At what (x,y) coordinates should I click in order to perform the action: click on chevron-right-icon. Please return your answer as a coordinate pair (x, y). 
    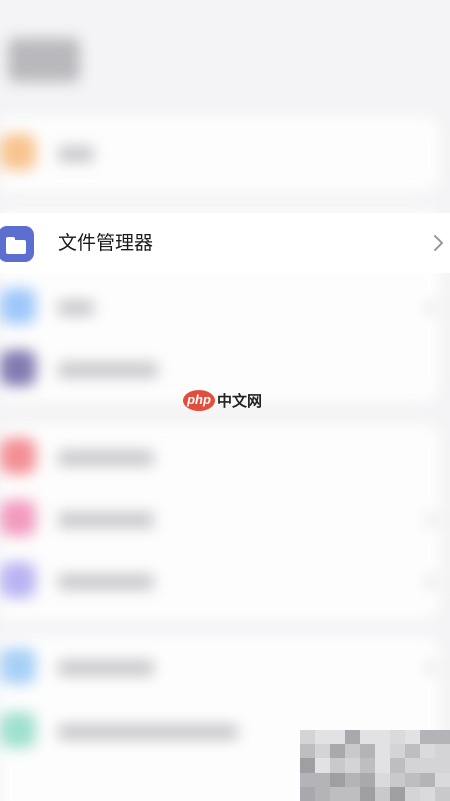
    Looking at the image, I should click on (438, 243).